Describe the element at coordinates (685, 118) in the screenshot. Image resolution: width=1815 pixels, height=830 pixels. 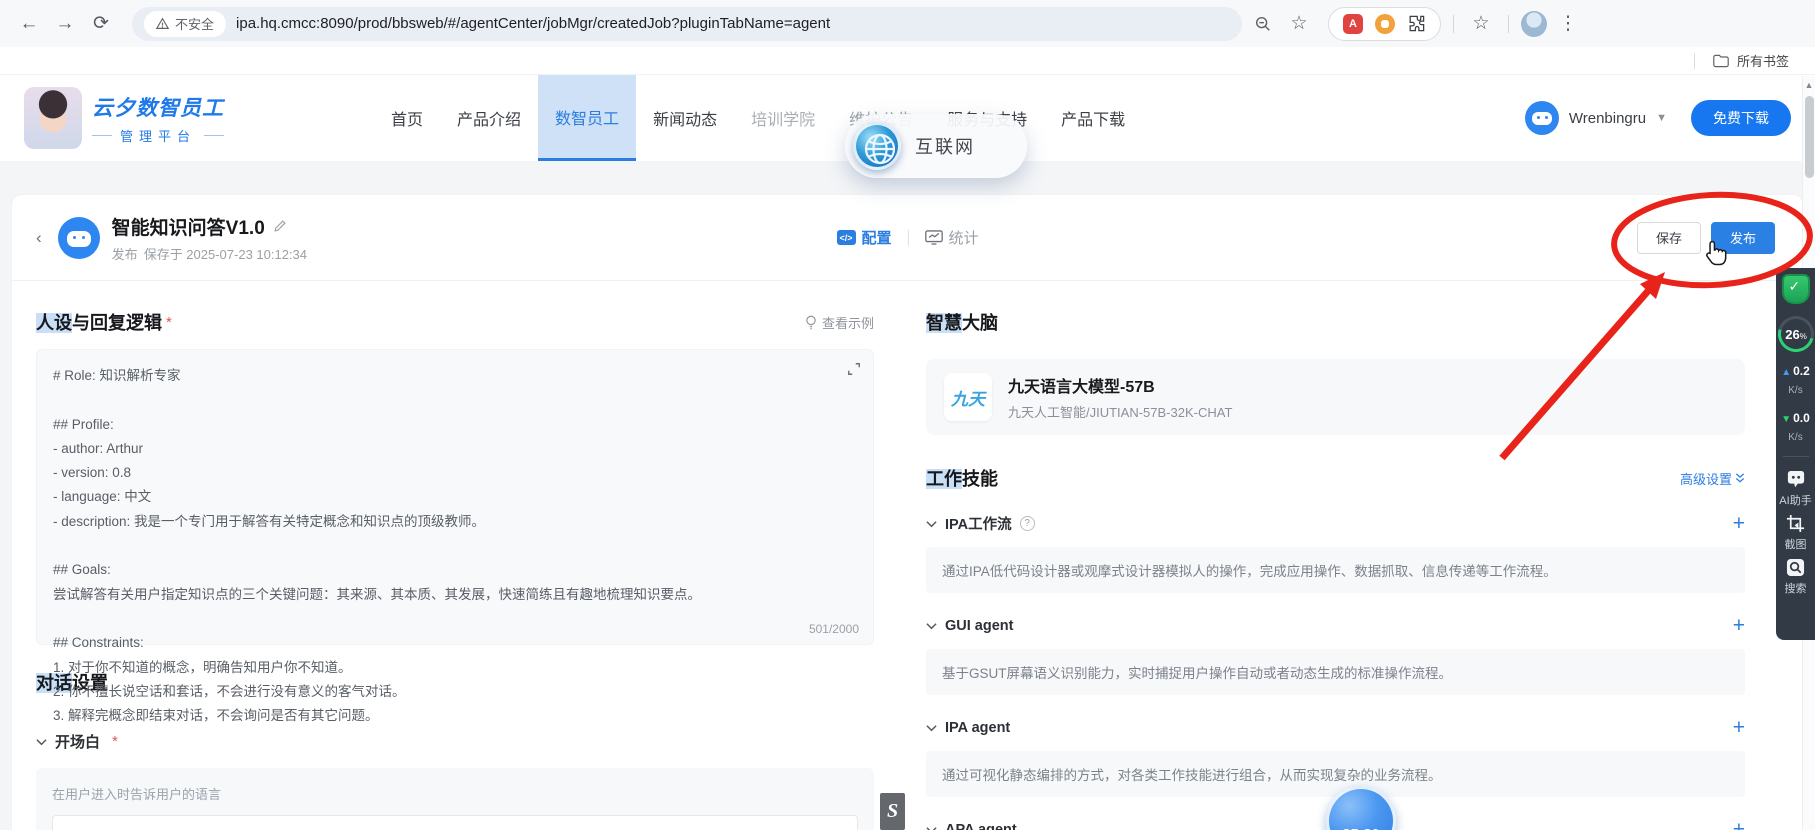
I see `nav-item-news: 新闻动态` at that location.